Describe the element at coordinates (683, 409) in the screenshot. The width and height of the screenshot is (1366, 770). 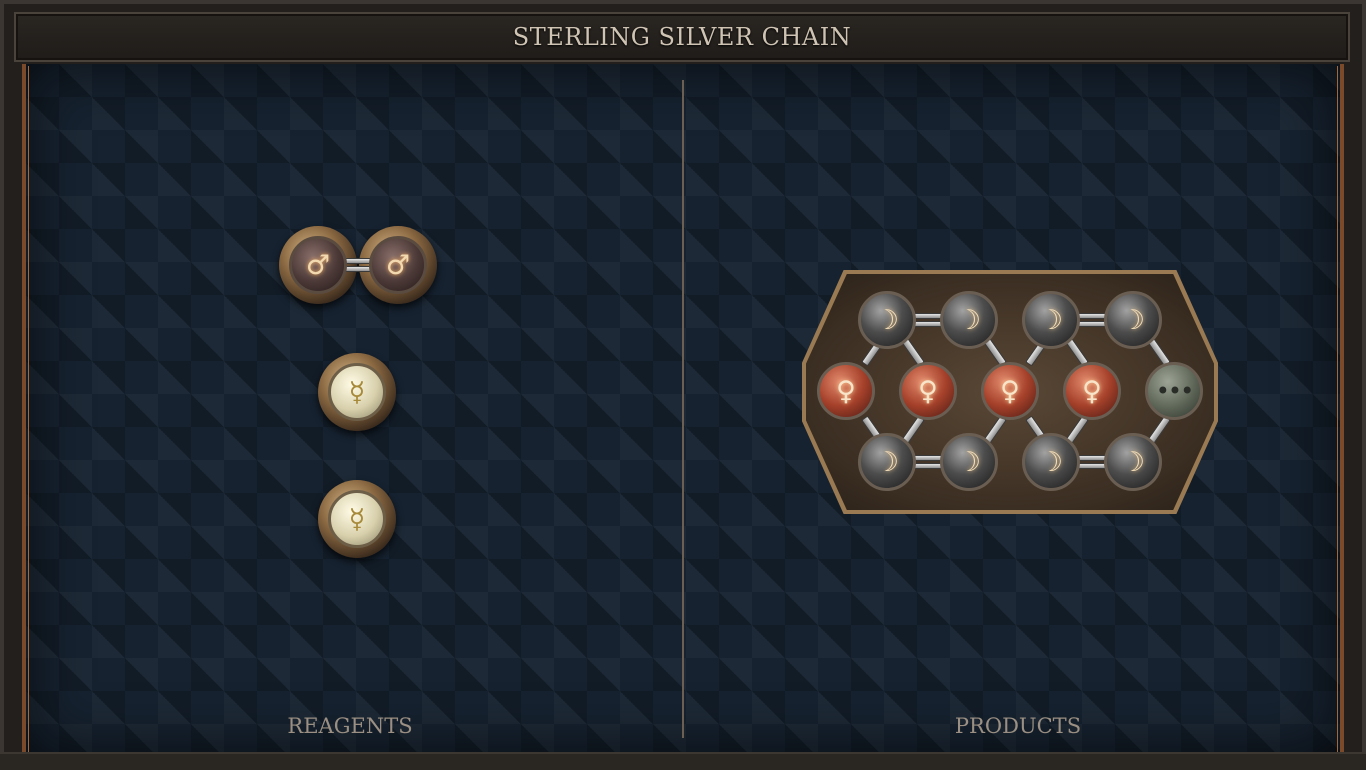
I see `section-divider` at that location.